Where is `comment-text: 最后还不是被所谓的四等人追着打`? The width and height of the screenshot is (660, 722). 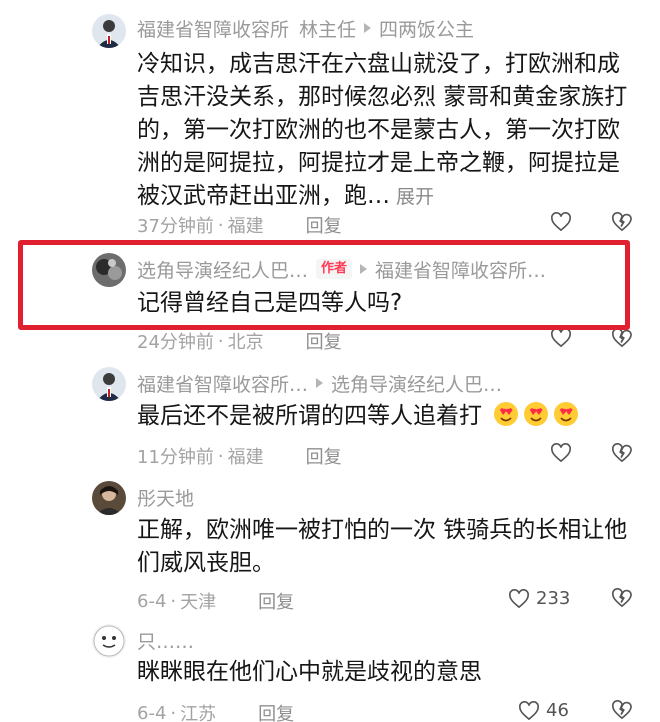 comment-text: 最后还不是被所谓的四等人追着打 is located at coordinates (387, 416).